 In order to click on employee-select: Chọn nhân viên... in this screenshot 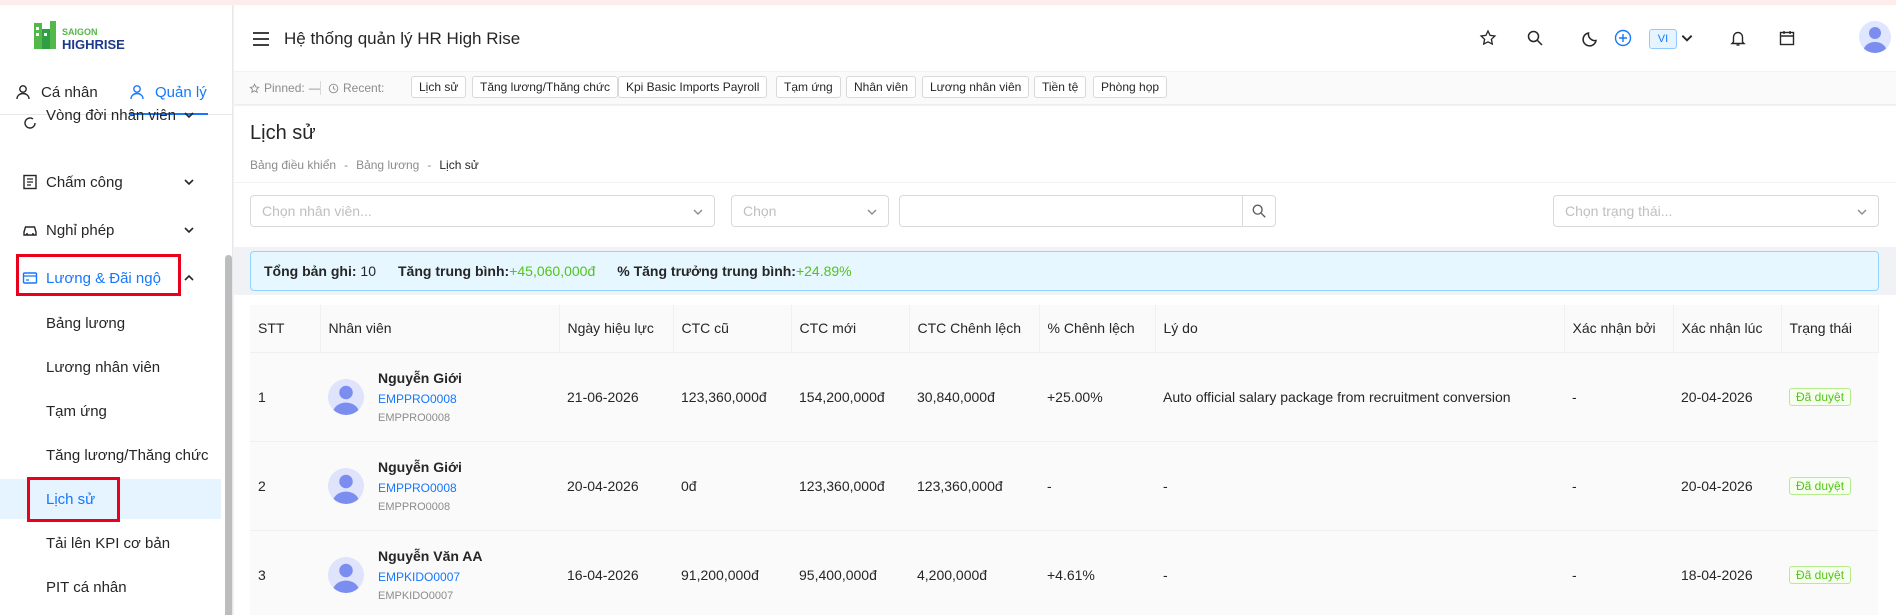, I will do `click(482, 211)`.